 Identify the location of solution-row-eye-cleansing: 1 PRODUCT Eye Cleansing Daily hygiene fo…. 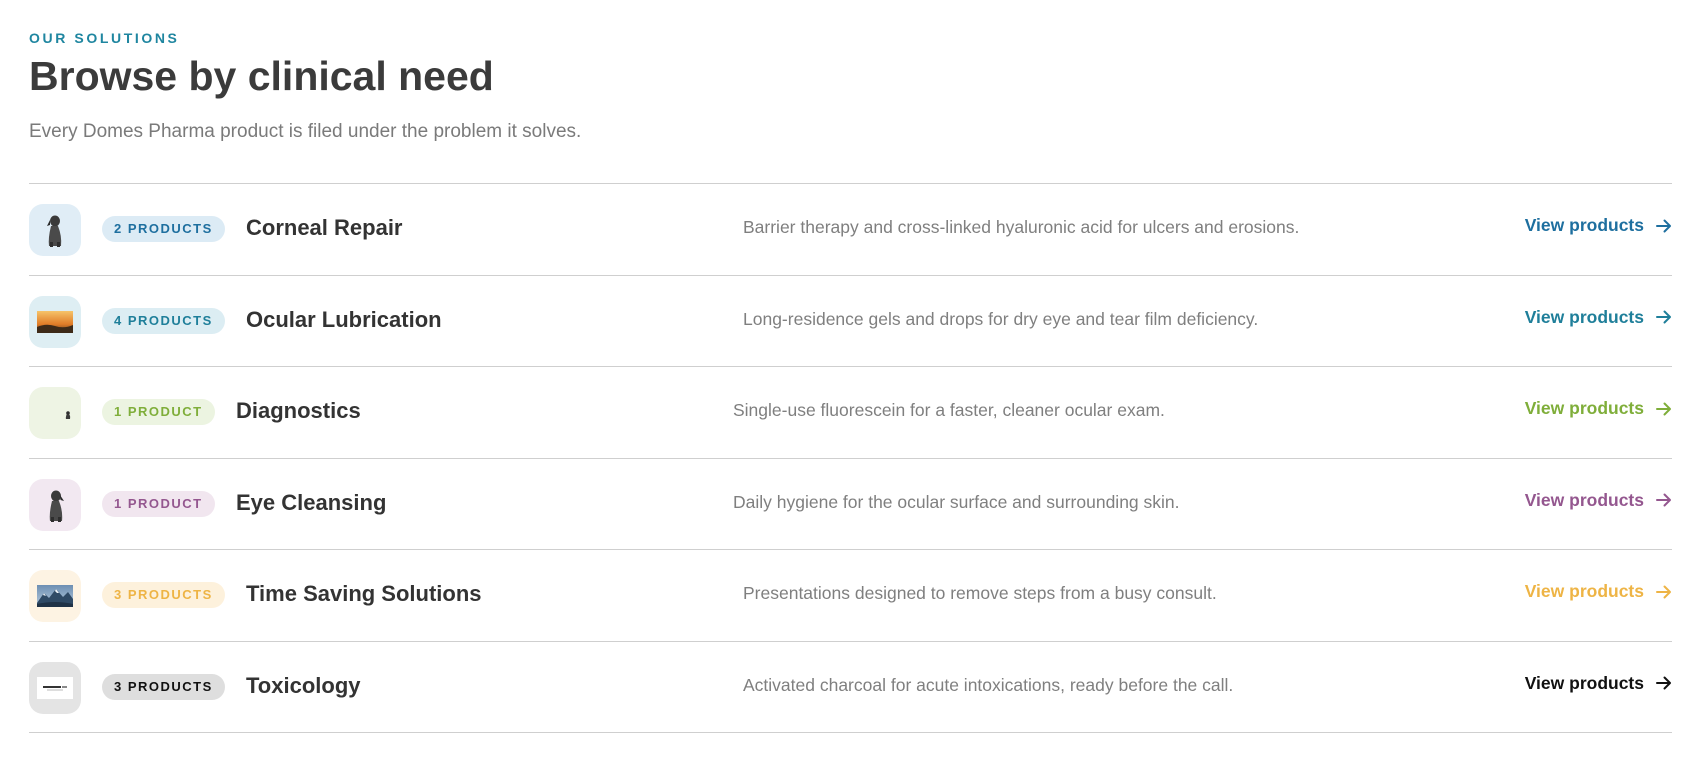
(850, 504).